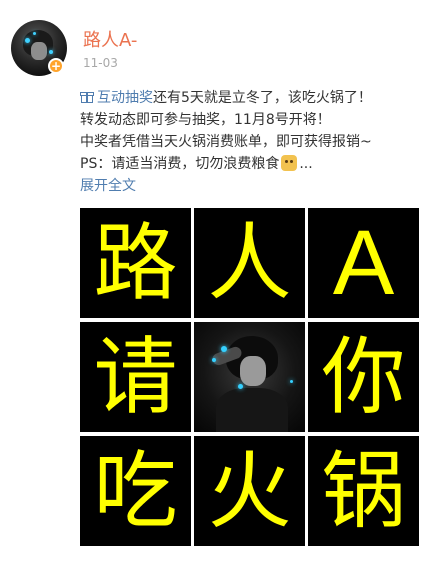 The image size is (441, 565). I want to click on photo-body, so click(252, 410).